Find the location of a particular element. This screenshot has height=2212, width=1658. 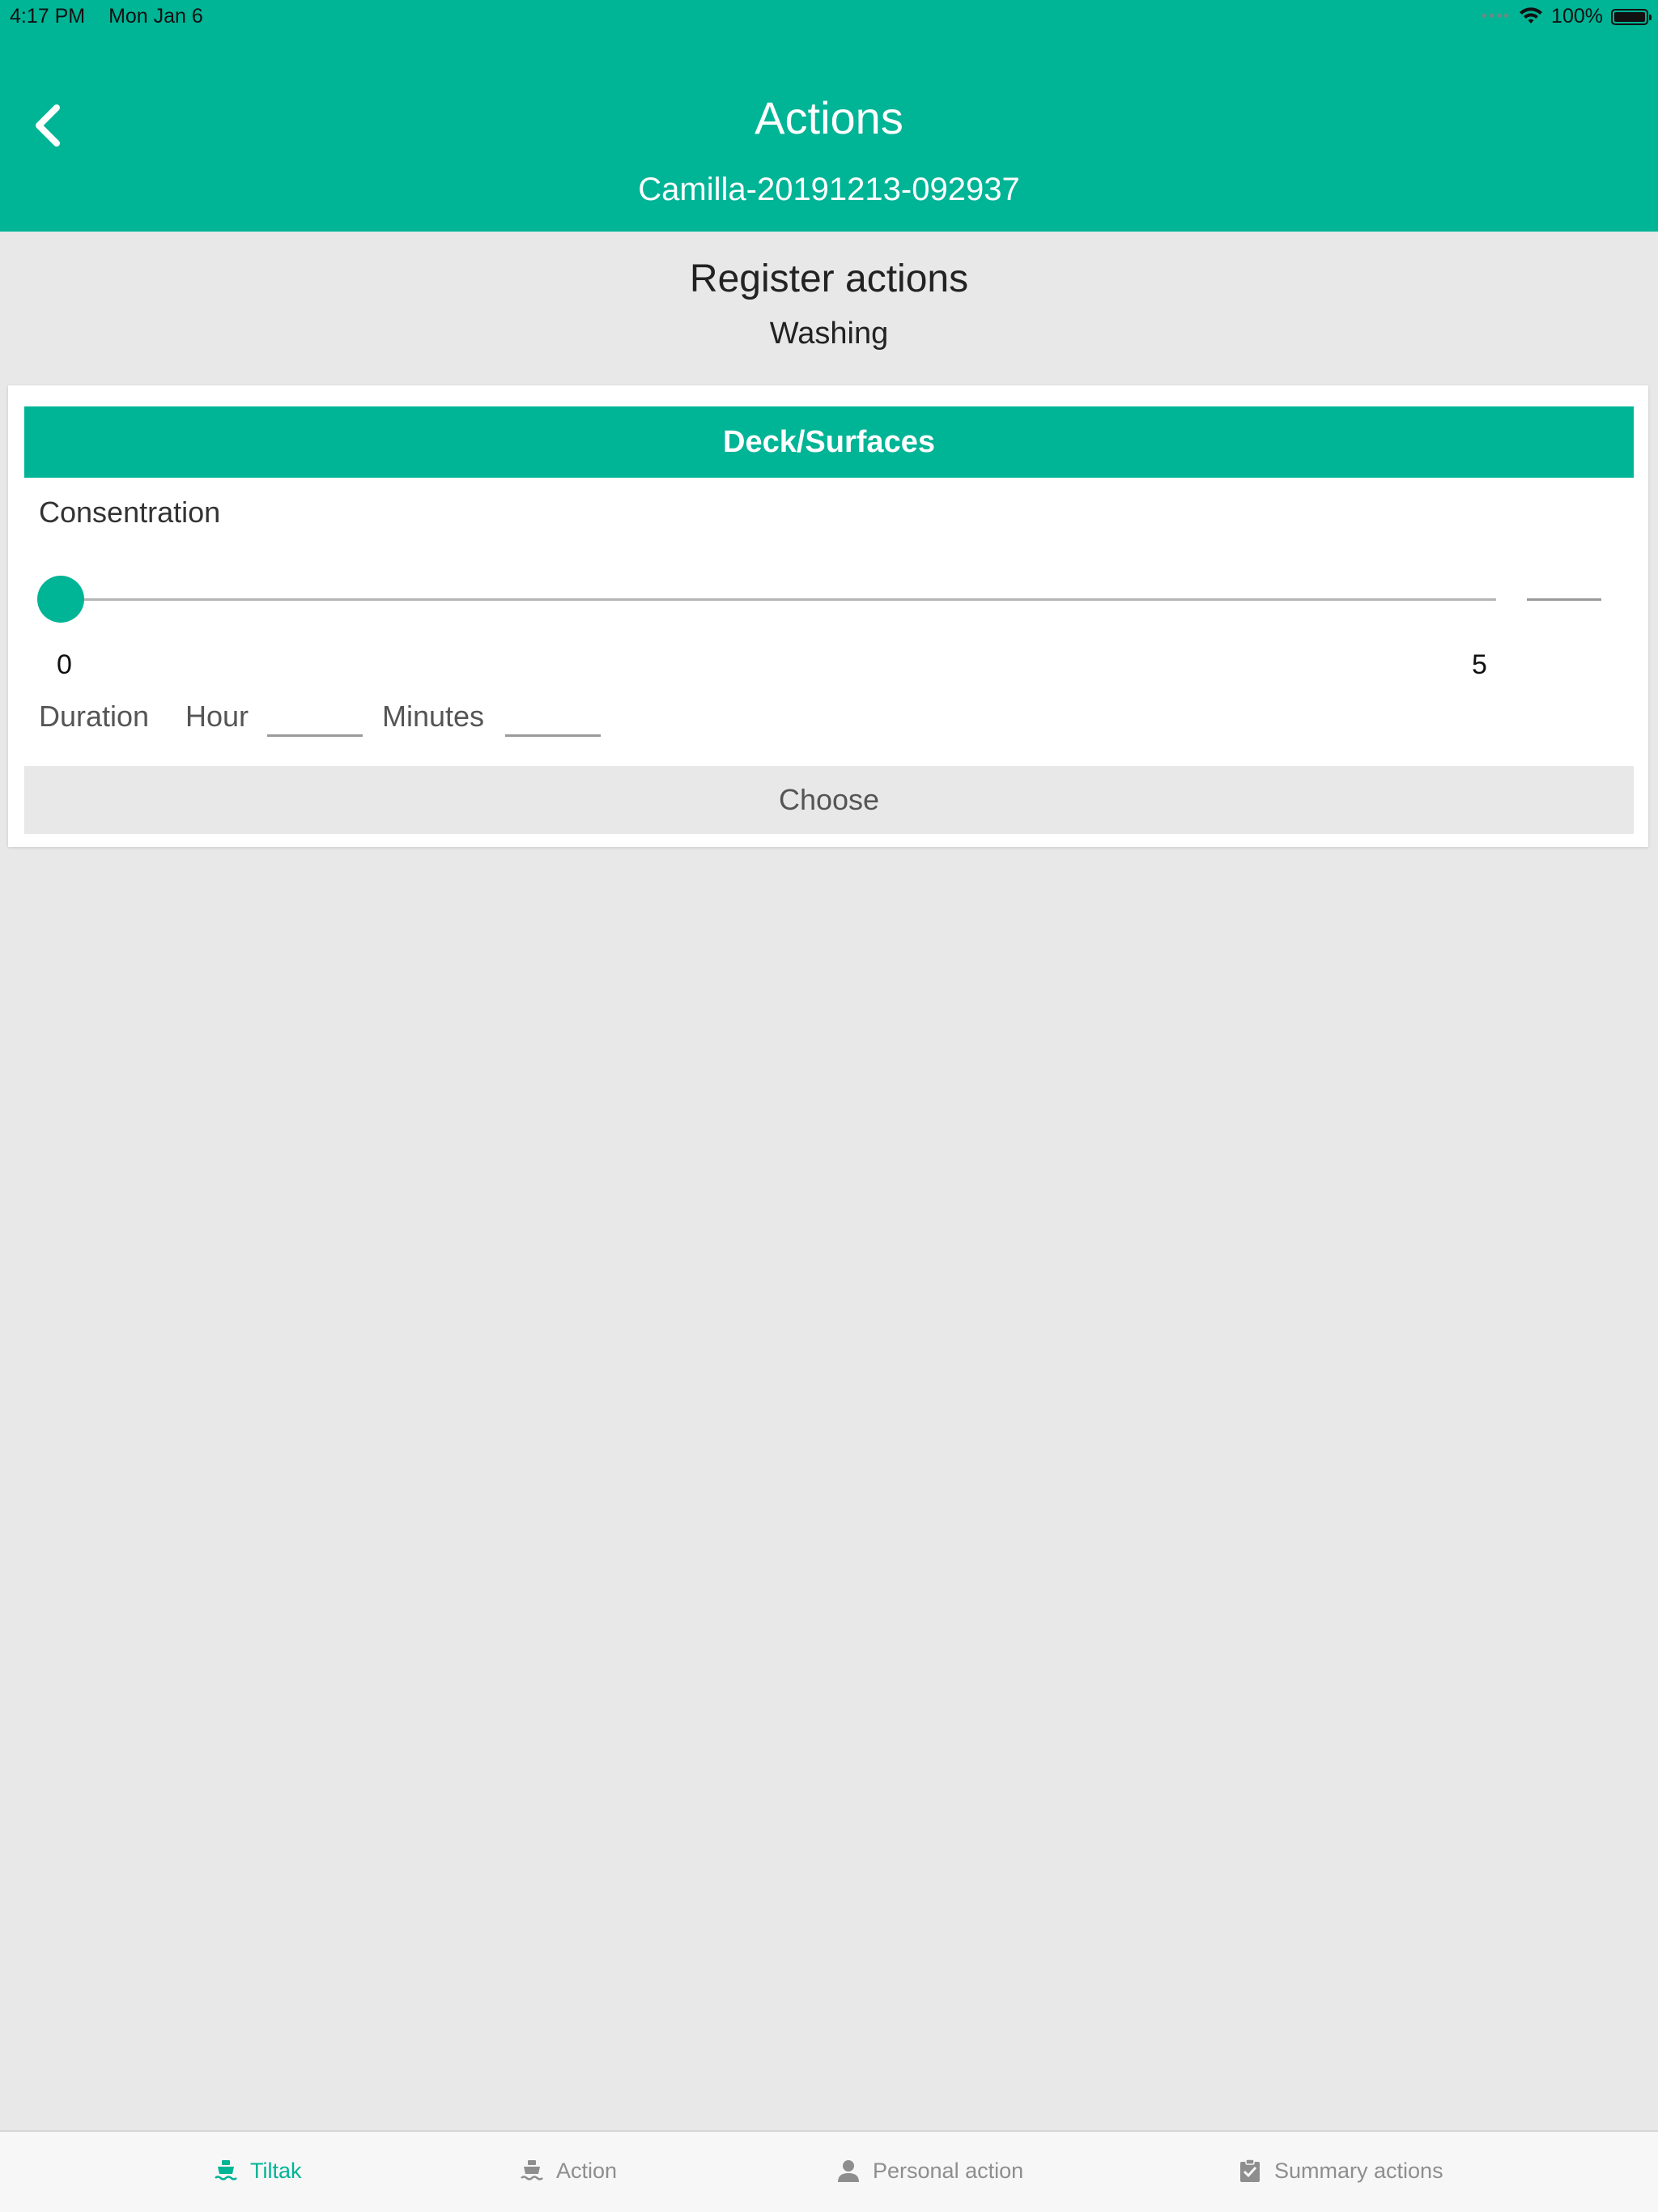

slider-min-label: 0 is located at coordinates (64, 665).